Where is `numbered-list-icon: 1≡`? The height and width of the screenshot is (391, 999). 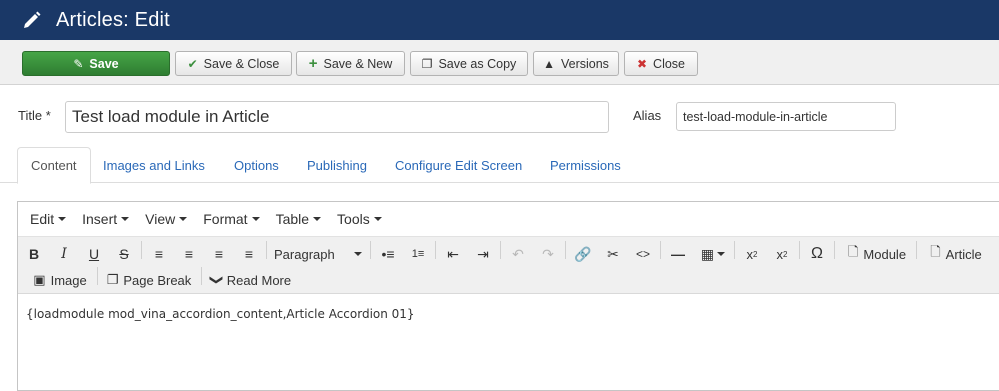 numbered-list-icon: 1≡ is located at coordinates (418, 254).